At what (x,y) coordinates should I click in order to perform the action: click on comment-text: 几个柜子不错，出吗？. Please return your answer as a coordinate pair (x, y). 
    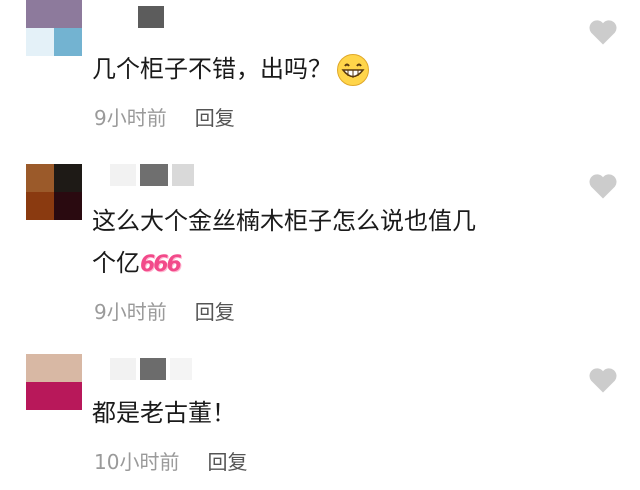
    Looking at the image, I should click on (342, 69).